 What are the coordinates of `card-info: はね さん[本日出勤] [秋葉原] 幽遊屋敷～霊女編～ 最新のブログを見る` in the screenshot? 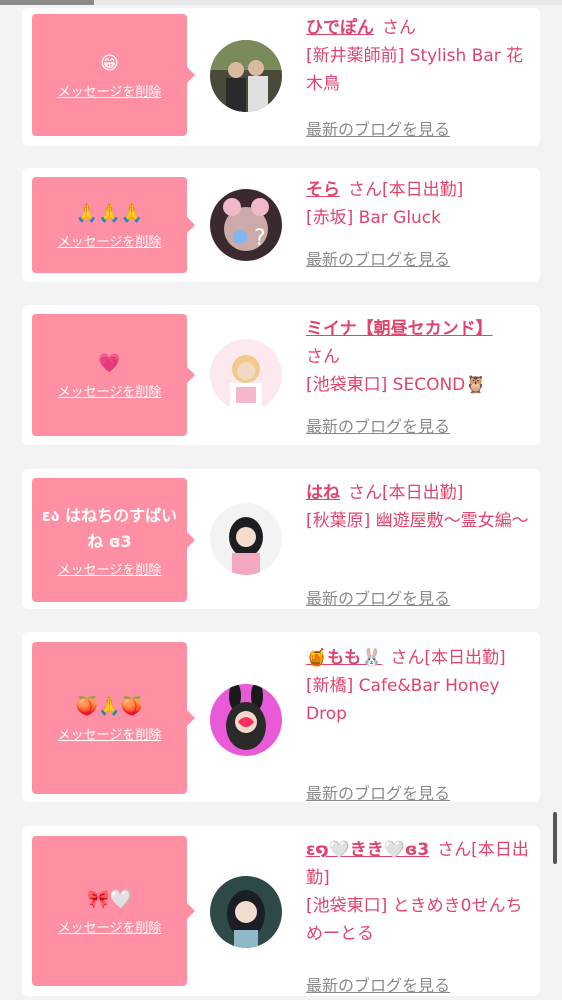 It's located at (421, 543).